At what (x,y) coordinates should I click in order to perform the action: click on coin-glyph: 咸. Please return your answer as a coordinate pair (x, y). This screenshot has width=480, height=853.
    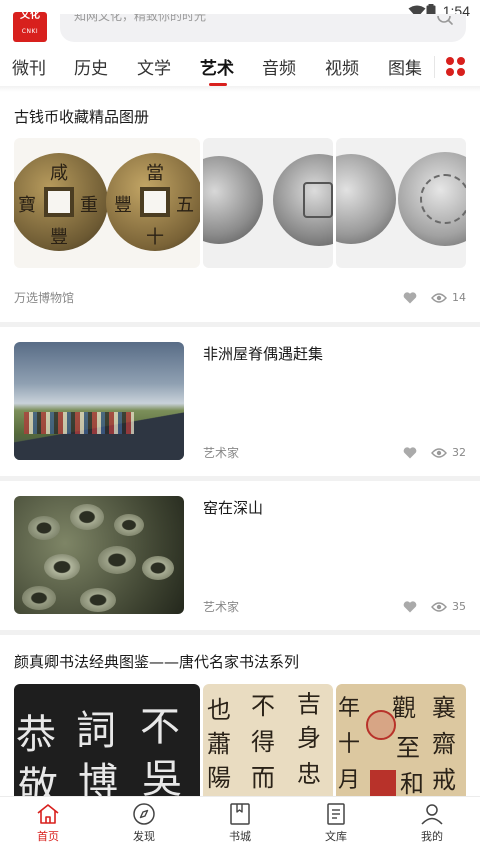
    Looking at the image, I should click on (59, 173).